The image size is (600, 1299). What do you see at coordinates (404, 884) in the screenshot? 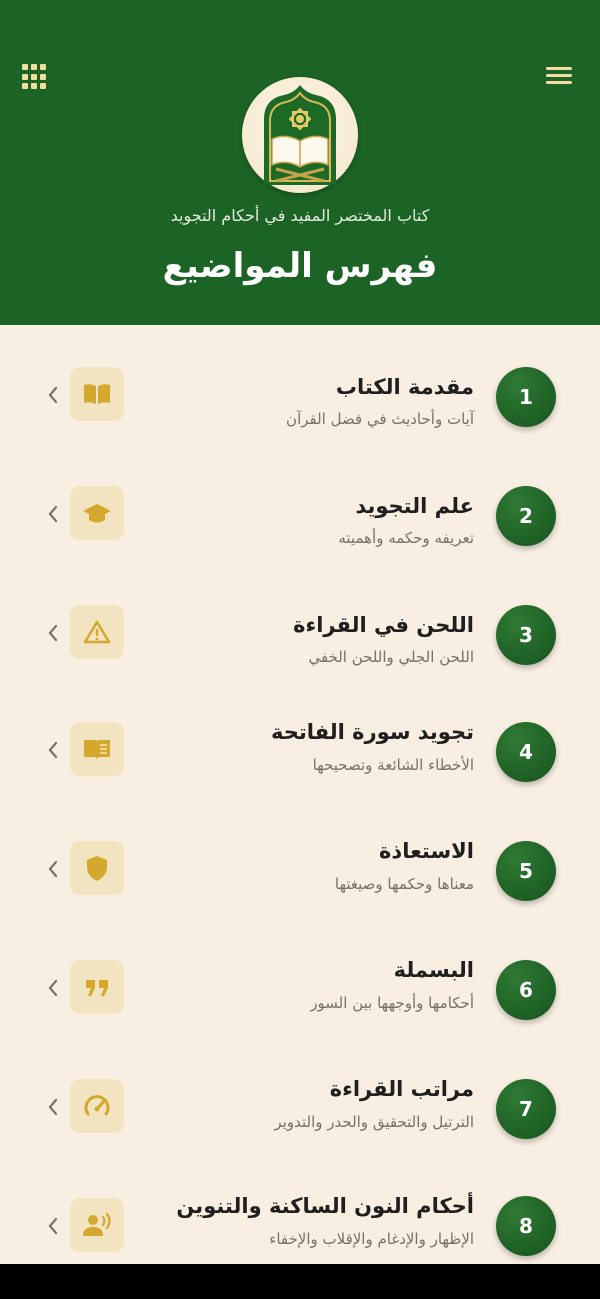
I see `topic-subtitle: معناها وحكمها وصيغتها` at bounding box center [404, 884].